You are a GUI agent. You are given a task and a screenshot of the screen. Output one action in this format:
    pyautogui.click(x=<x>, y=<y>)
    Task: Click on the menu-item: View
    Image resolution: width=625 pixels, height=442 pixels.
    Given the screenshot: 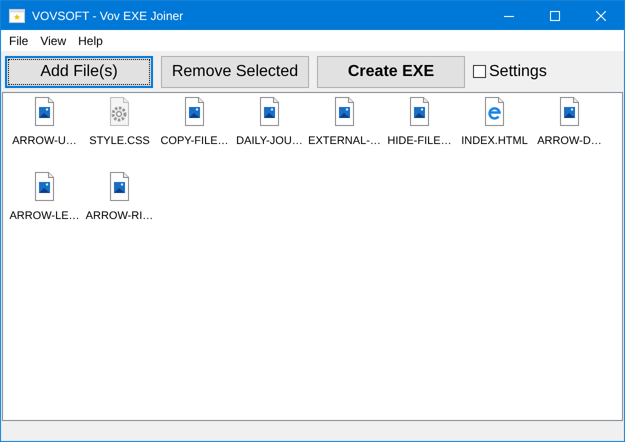 What is the action you would take?
    pyautogui.click(x=53, y=41)
    